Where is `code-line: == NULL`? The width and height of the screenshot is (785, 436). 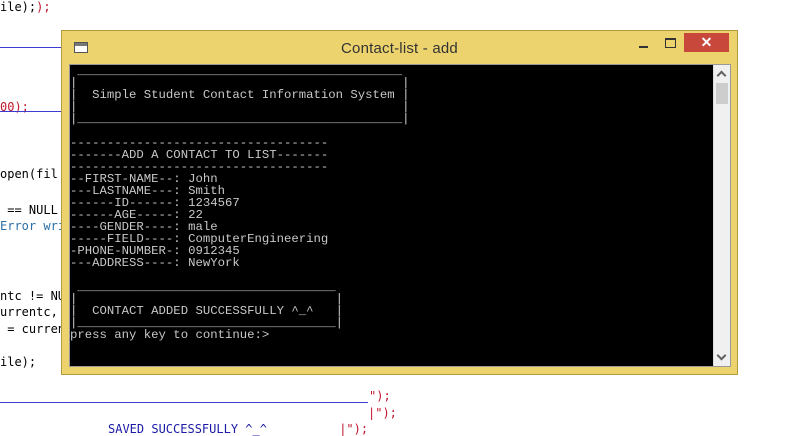
code-line: == NULL is located at coordinates (29, 210).